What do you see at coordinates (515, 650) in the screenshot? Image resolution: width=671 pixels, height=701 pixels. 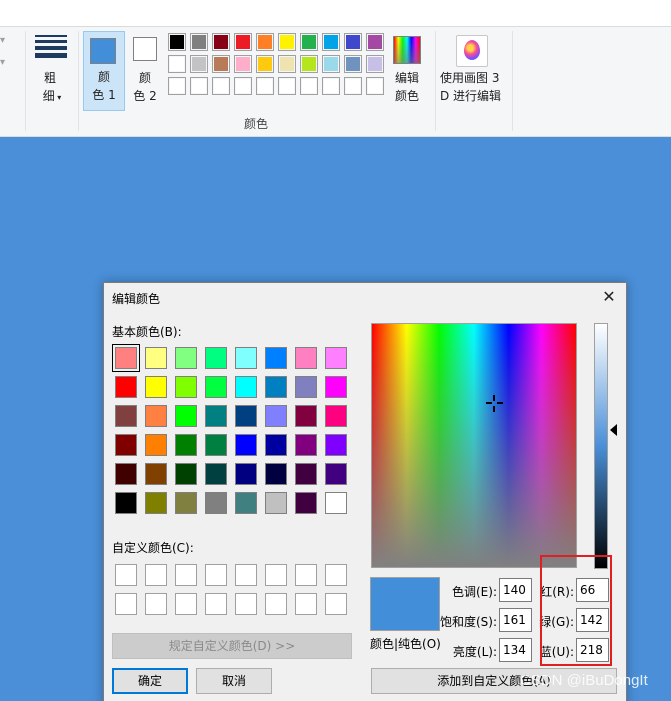 I see `luminance-input: 134` at bounding box center [515, 650].